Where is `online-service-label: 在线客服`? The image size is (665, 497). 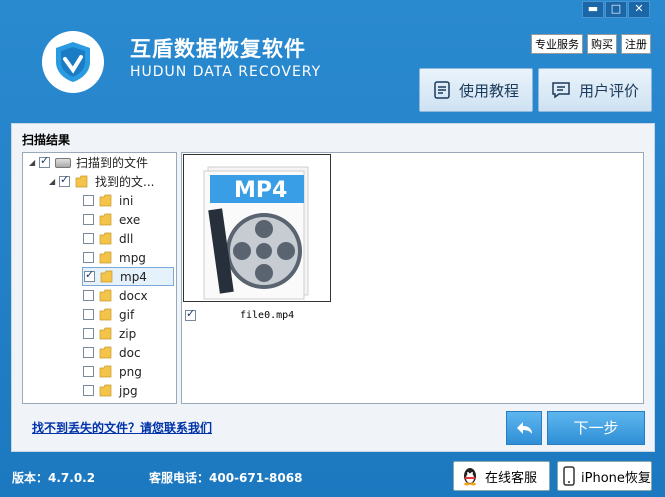 online-service-label: 在线客服 is located at coordinates (511, 478).